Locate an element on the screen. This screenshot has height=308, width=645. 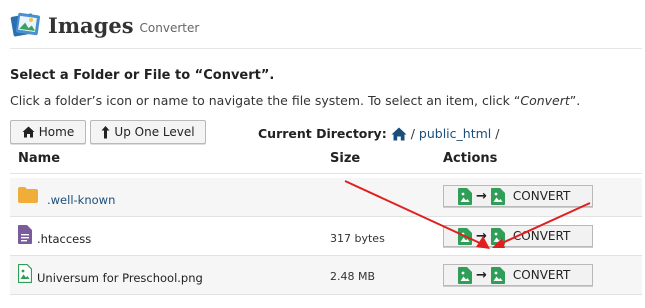
column-header-size: Size is located at coordinates (345, 158).